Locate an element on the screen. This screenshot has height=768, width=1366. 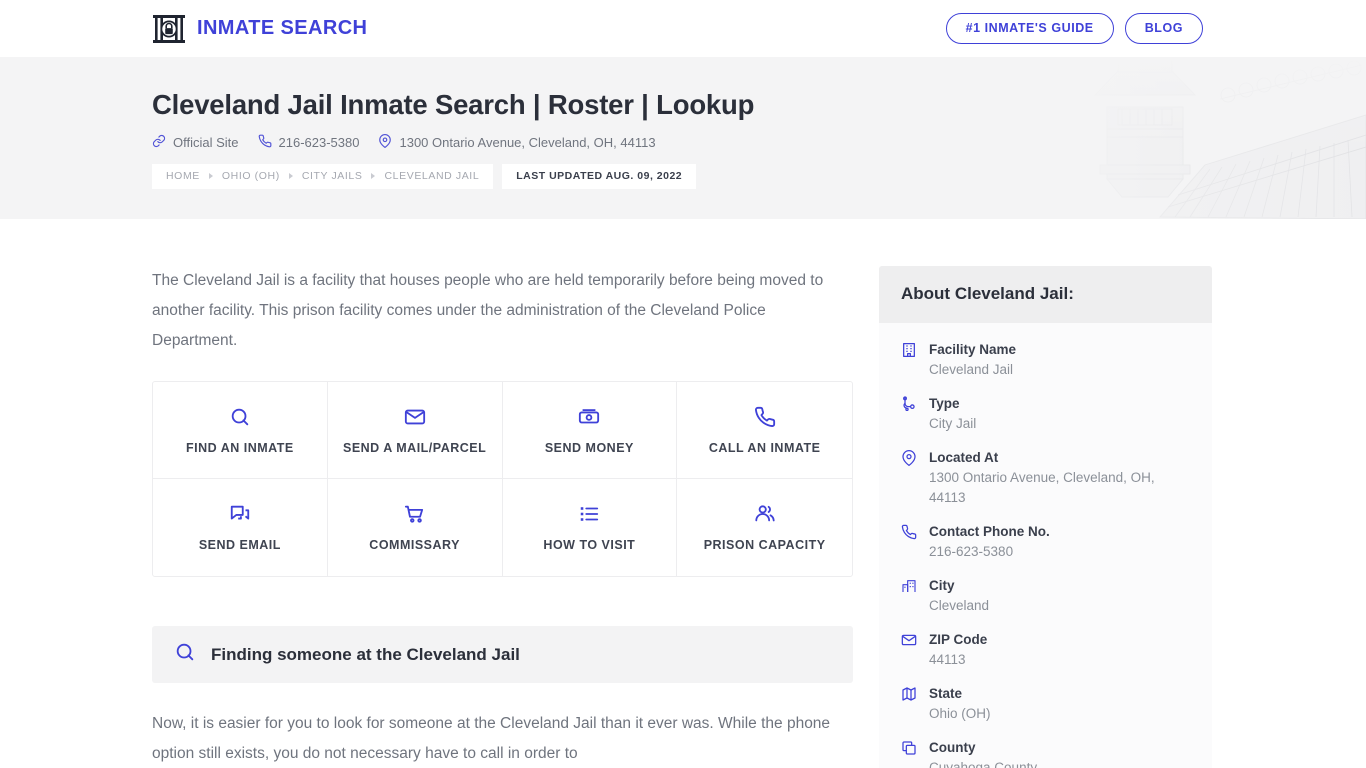
official-site-label: Official Site is located at coordinates (206, 143).